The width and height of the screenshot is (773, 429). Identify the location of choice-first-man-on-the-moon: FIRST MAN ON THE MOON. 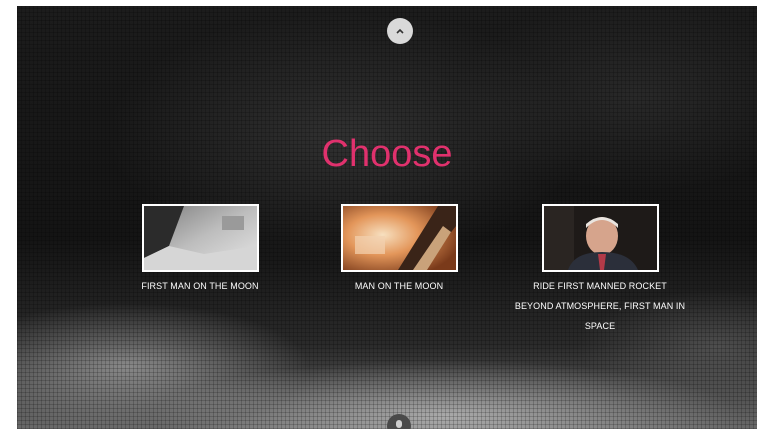
(200, 250).